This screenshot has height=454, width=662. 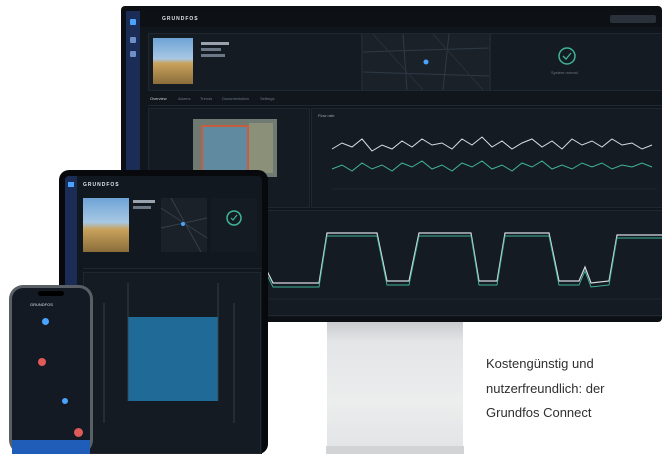 What do you see at coordinates (576, 62) in the screenshot?
I see `status-panel: System normal` at bounding box center [576, 62].